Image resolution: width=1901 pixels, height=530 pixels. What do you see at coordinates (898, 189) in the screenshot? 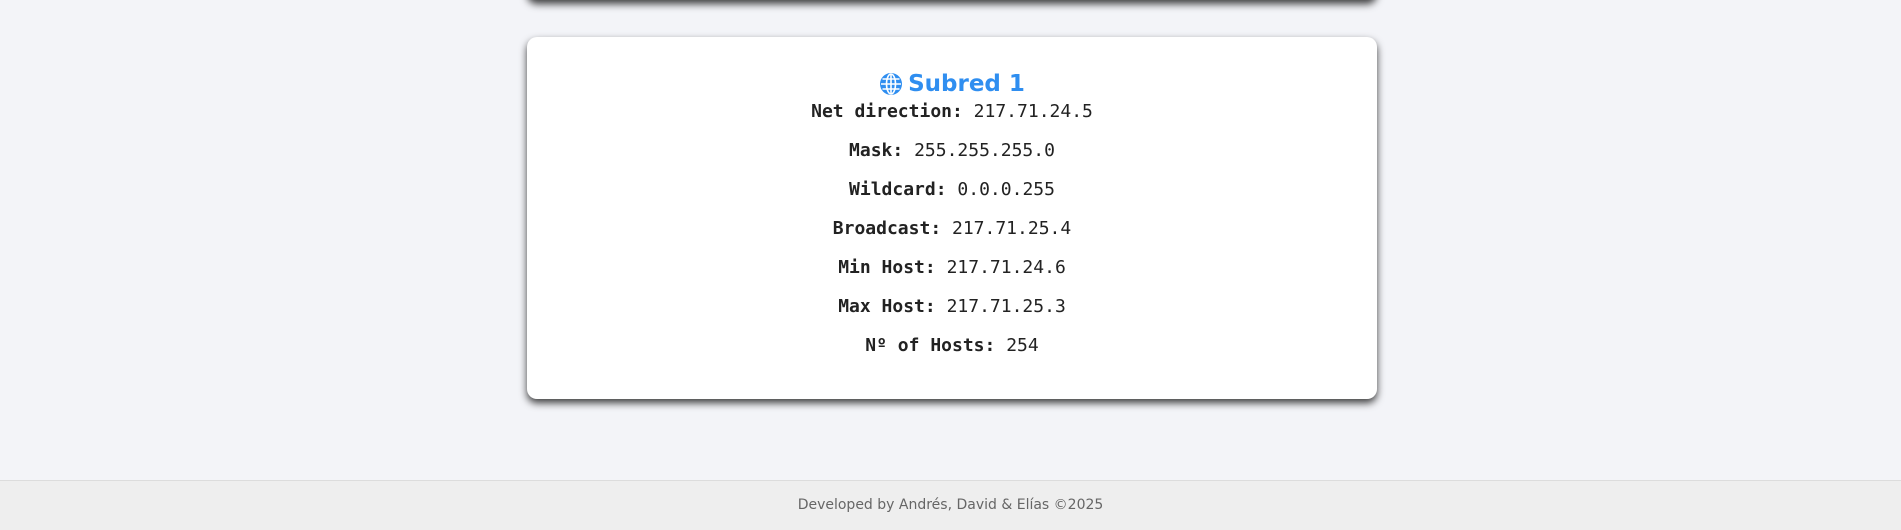
I see `field-label: Wildcard:` at bounding box center [898, 189].